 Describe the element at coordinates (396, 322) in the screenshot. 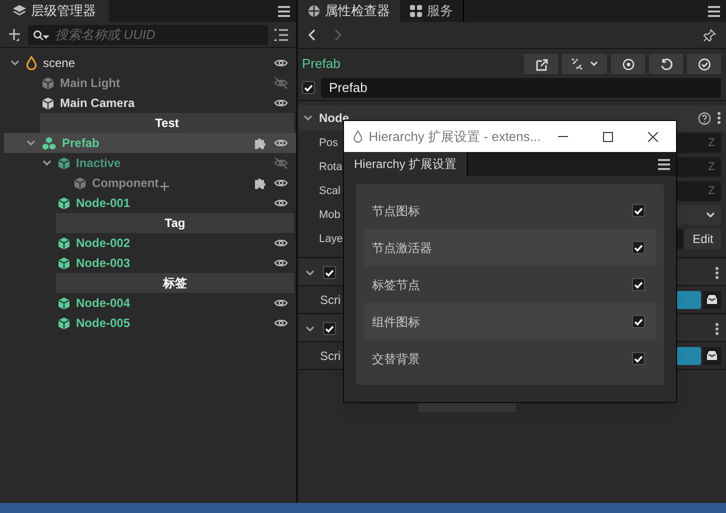

I see `setting-label: 组件图标` at that location.